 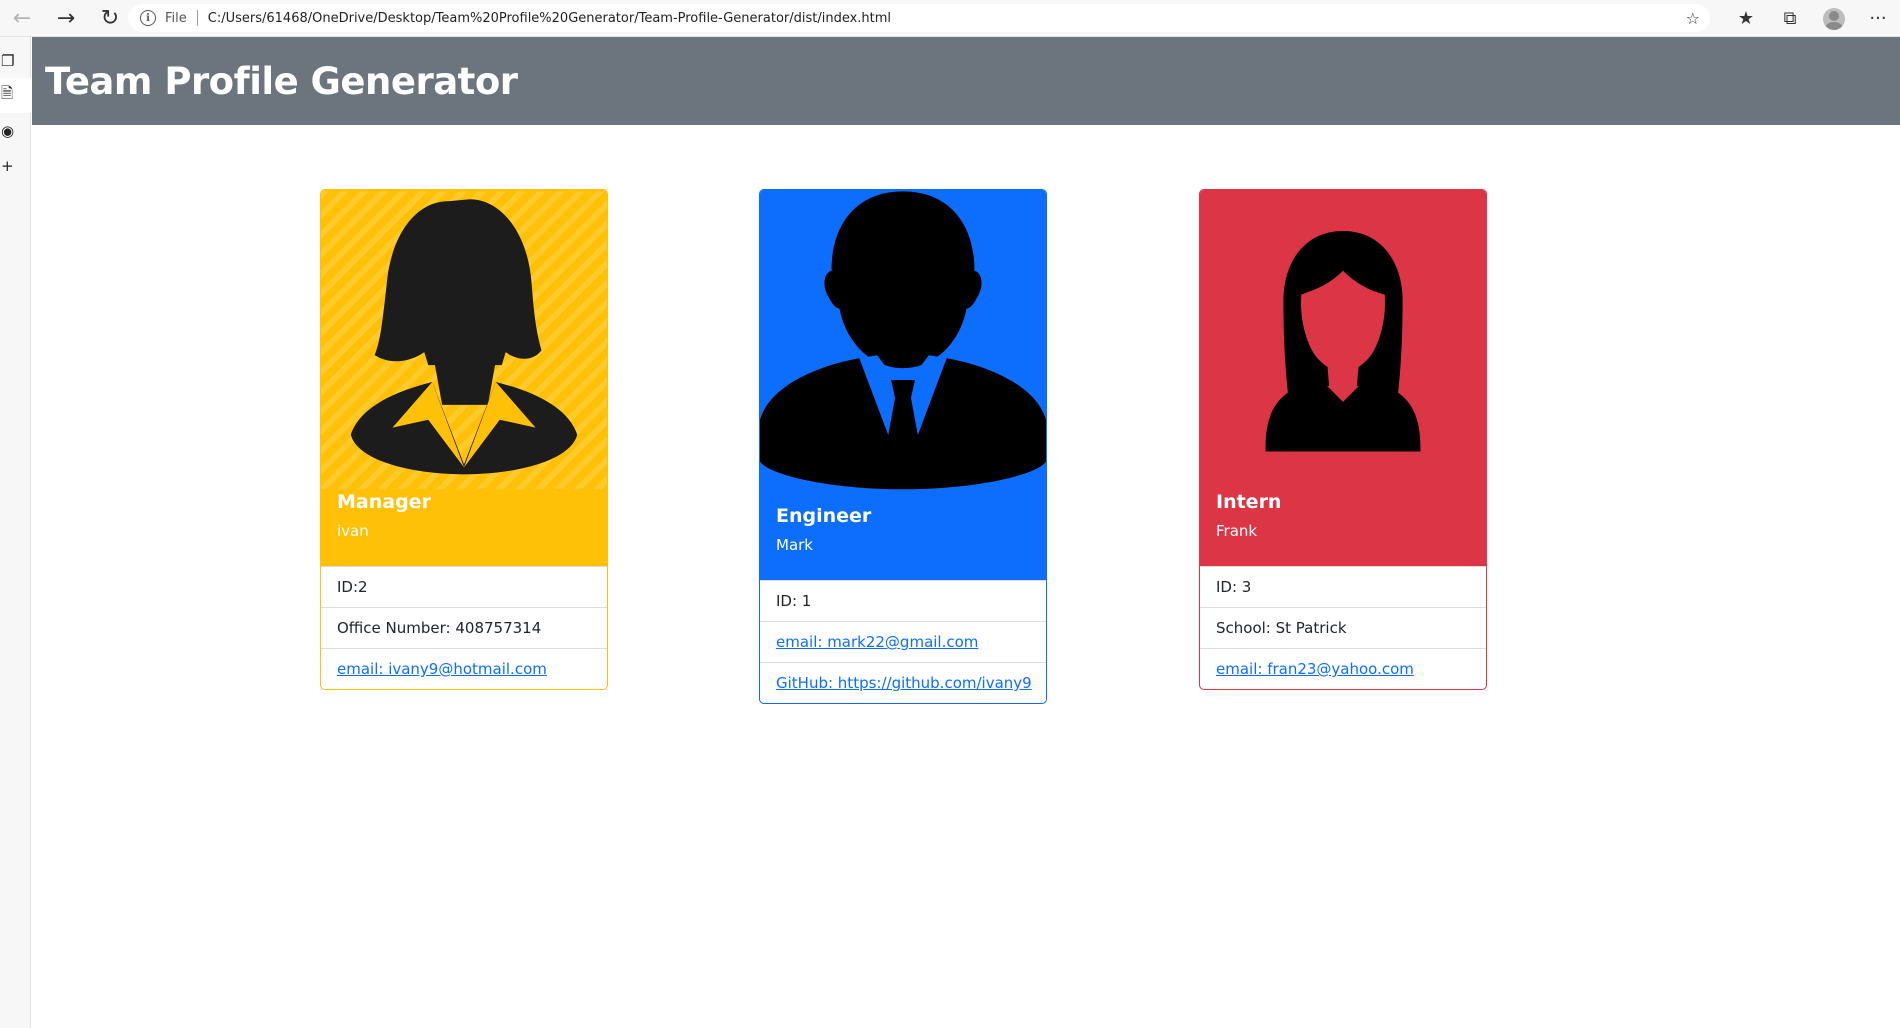 What do you see at coordinates (15, 165) in the screenshot?
I see `new-tab-plus-icon: +` at bounding box center [15, 165].